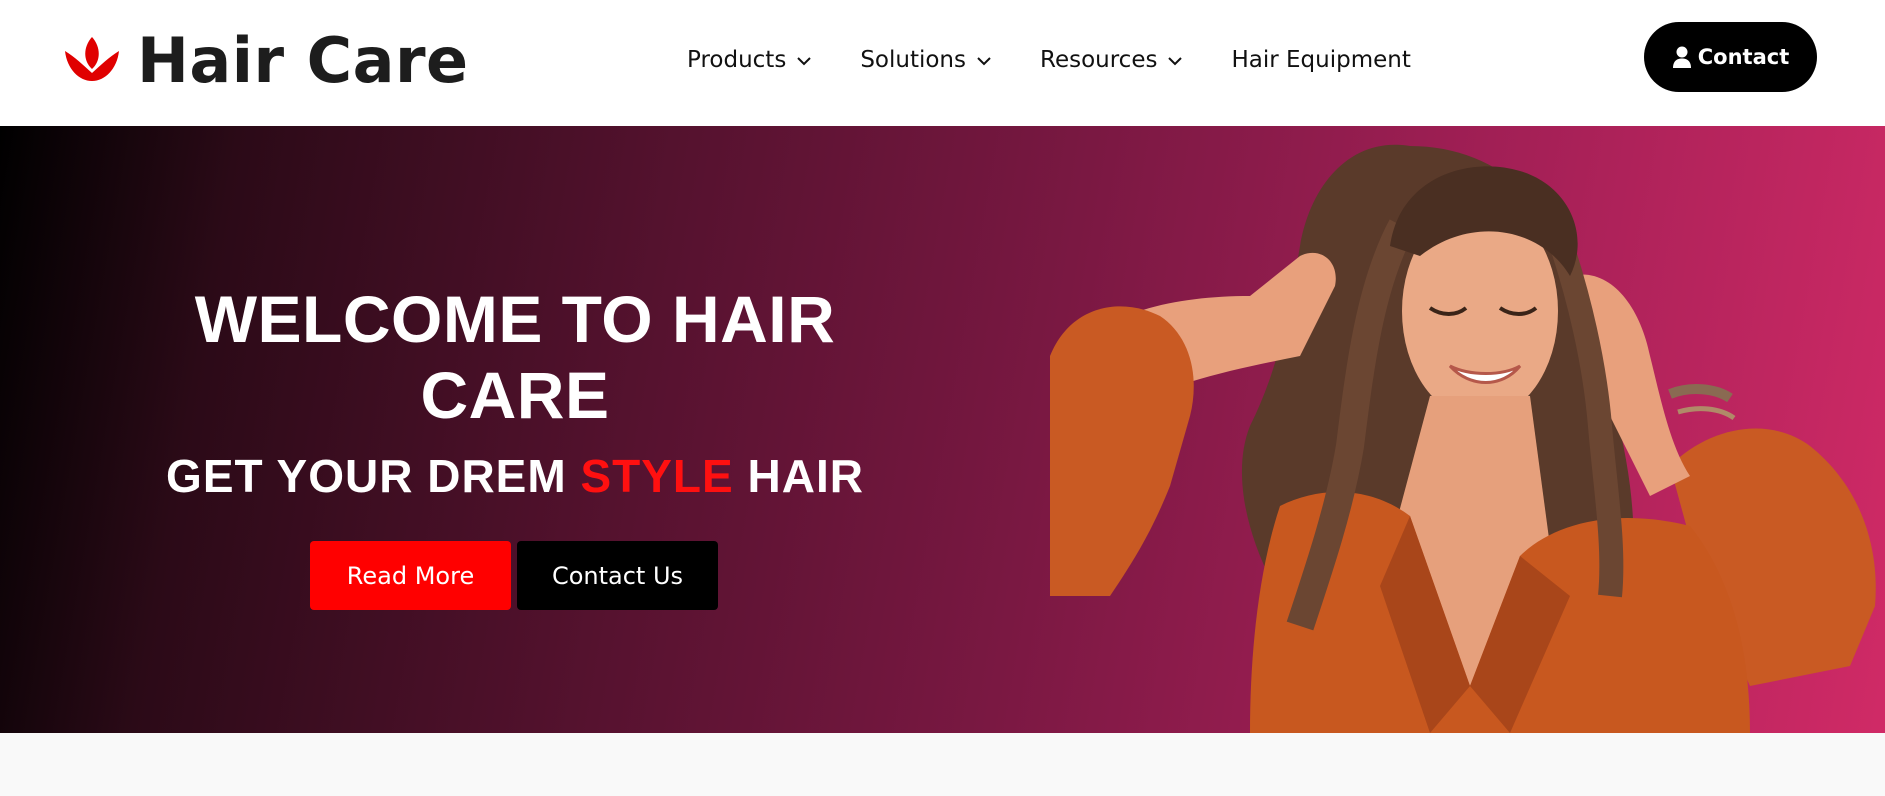 This screenshot has height=796, width=1885. I want to click on hero-title: WELCOME TO HAIR CARE, so click(515, 357).